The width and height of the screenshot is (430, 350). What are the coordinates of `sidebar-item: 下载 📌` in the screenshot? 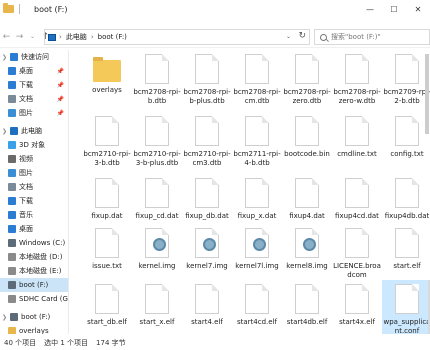 It's located at (34, 85).